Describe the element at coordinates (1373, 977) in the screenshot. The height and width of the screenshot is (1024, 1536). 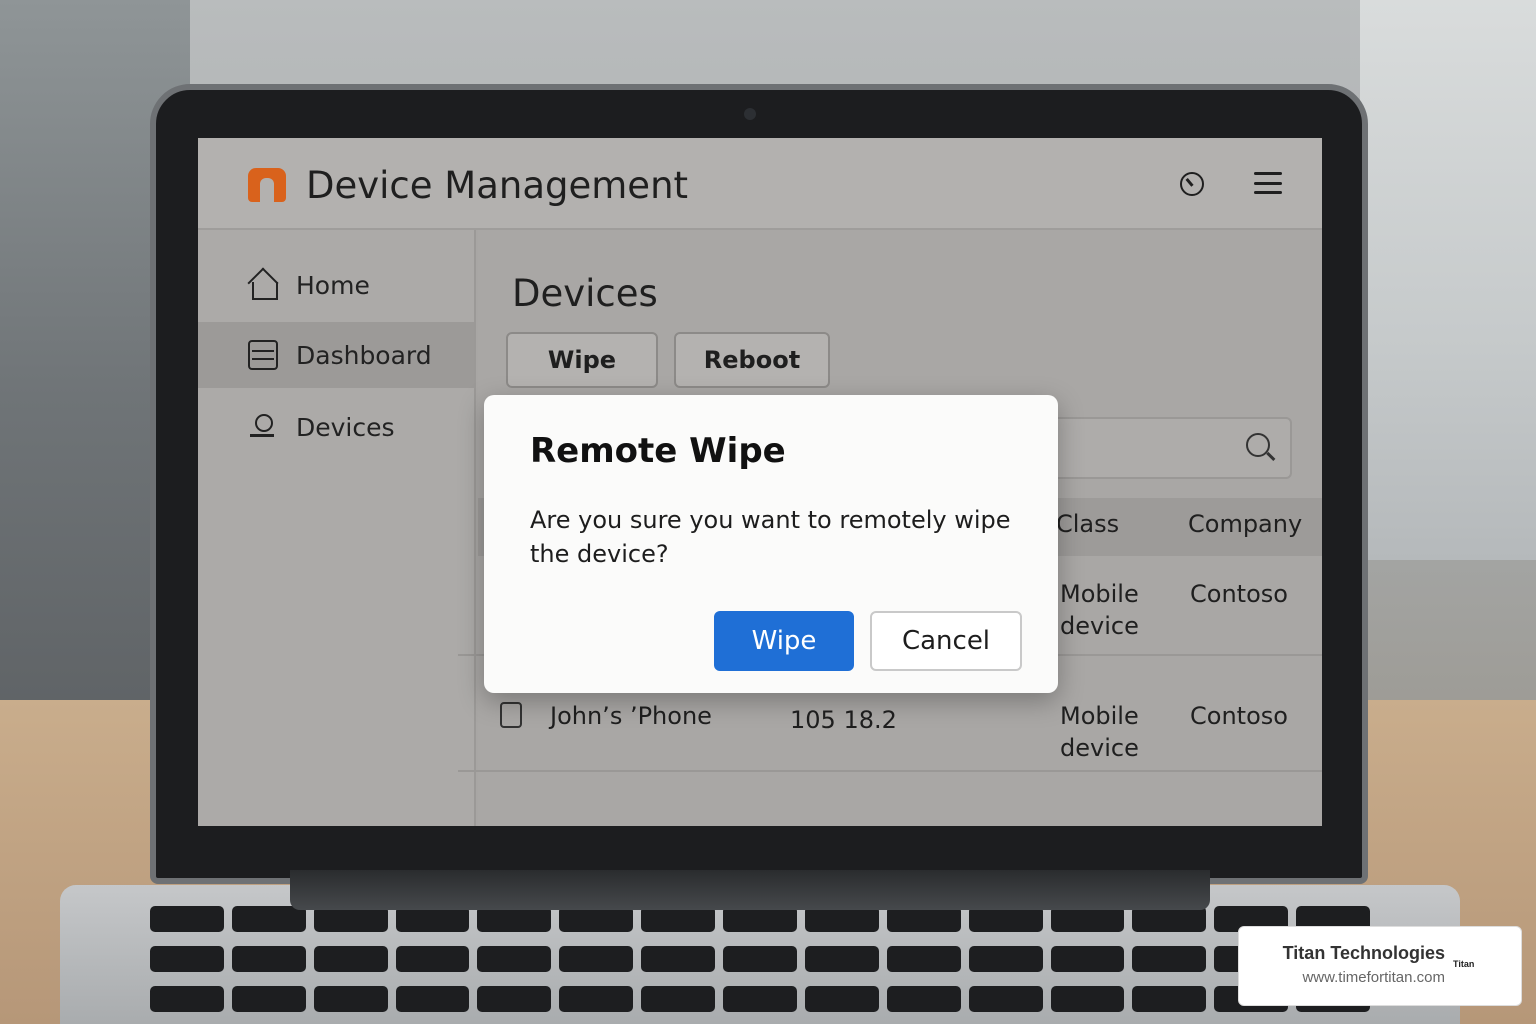
I see `watermark-url: www.timefortitan.com` at that location.